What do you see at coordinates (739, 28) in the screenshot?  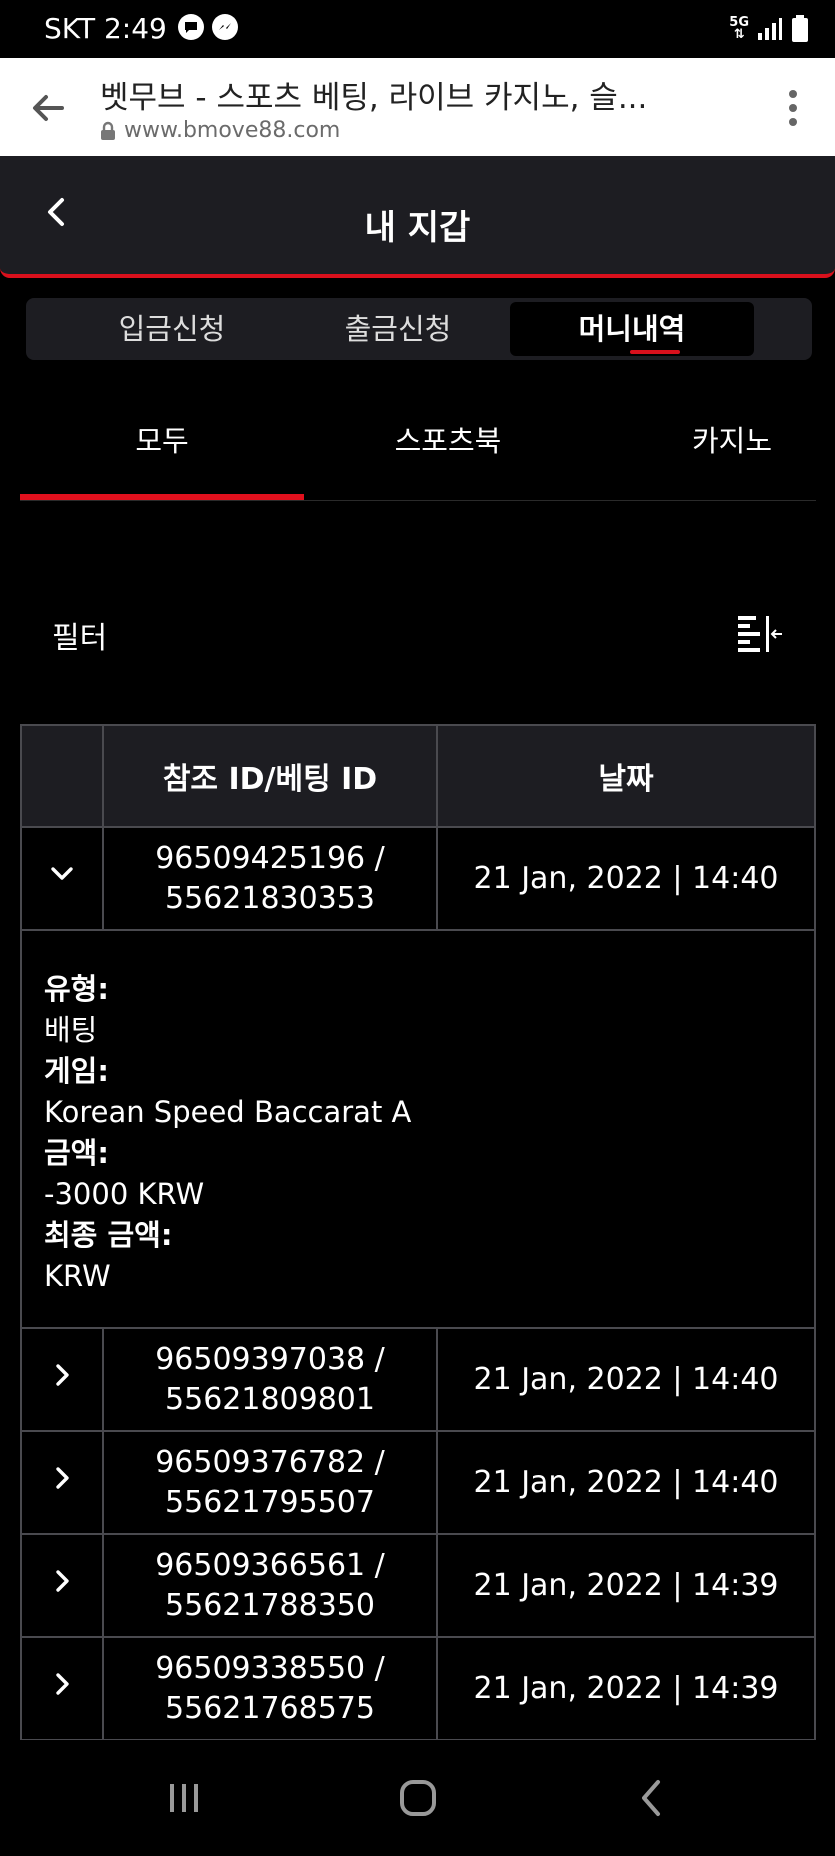 I see `network-badge: 5G ⇅` at bounding box center [739, 28].